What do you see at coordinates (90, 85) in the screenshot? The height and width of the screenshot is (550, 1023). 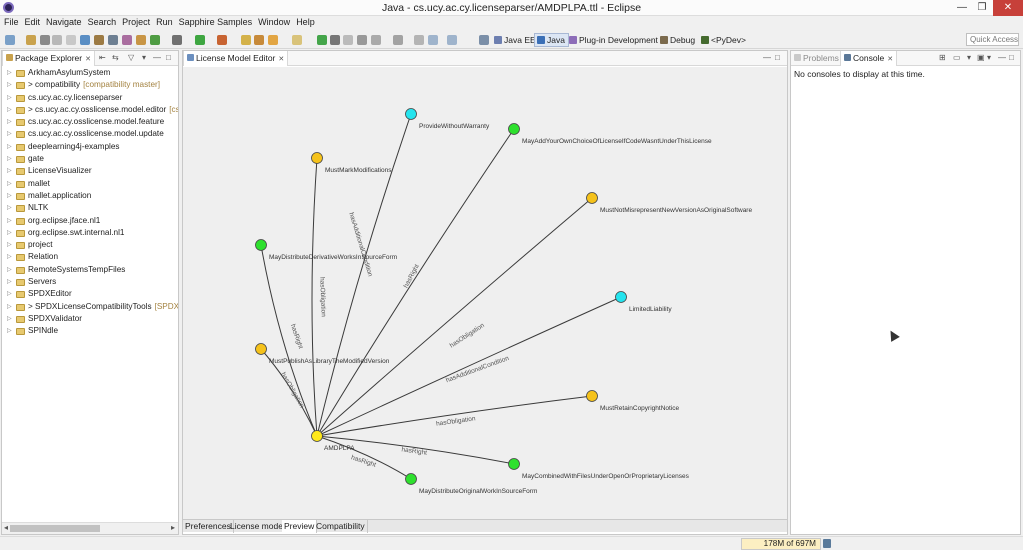 I see `tree-item: ▷ > compatibility [compatibility master]` at bounding box center [90, 85].